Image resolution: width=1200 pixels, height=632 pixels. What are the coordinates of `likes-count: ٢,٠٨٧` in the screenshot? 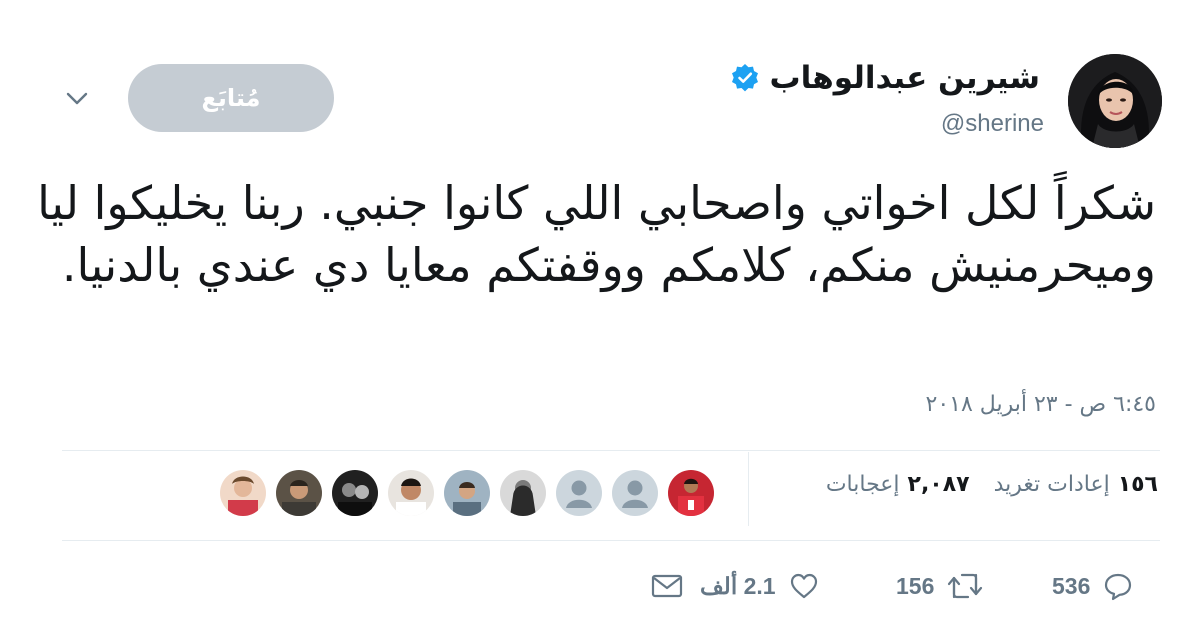 It's located at (938, 484).